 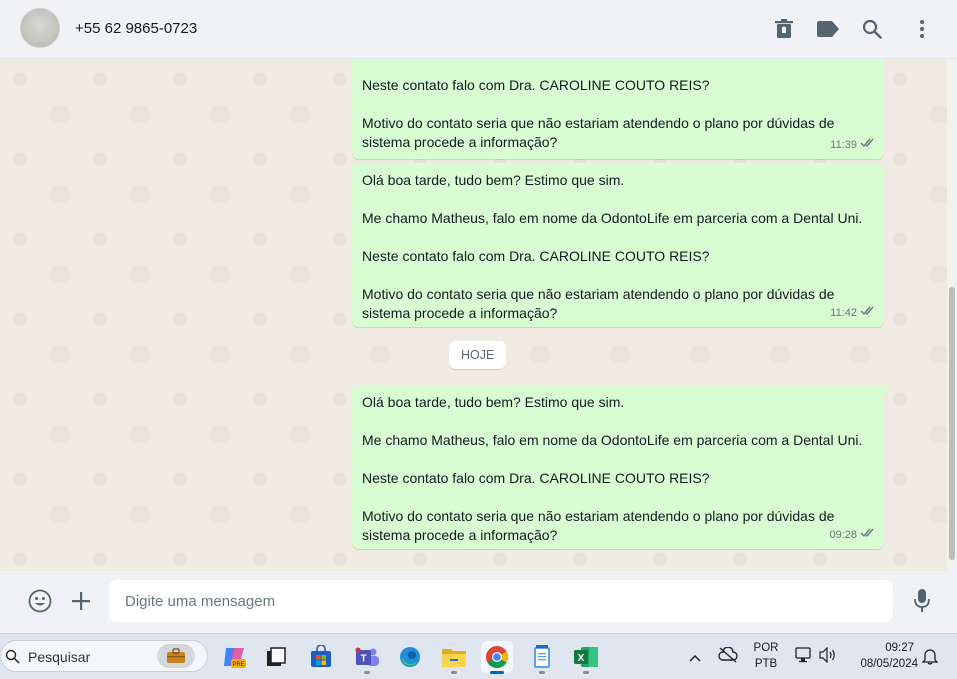 I want to click on chat-scrollbar, so click(x=952, y=315).